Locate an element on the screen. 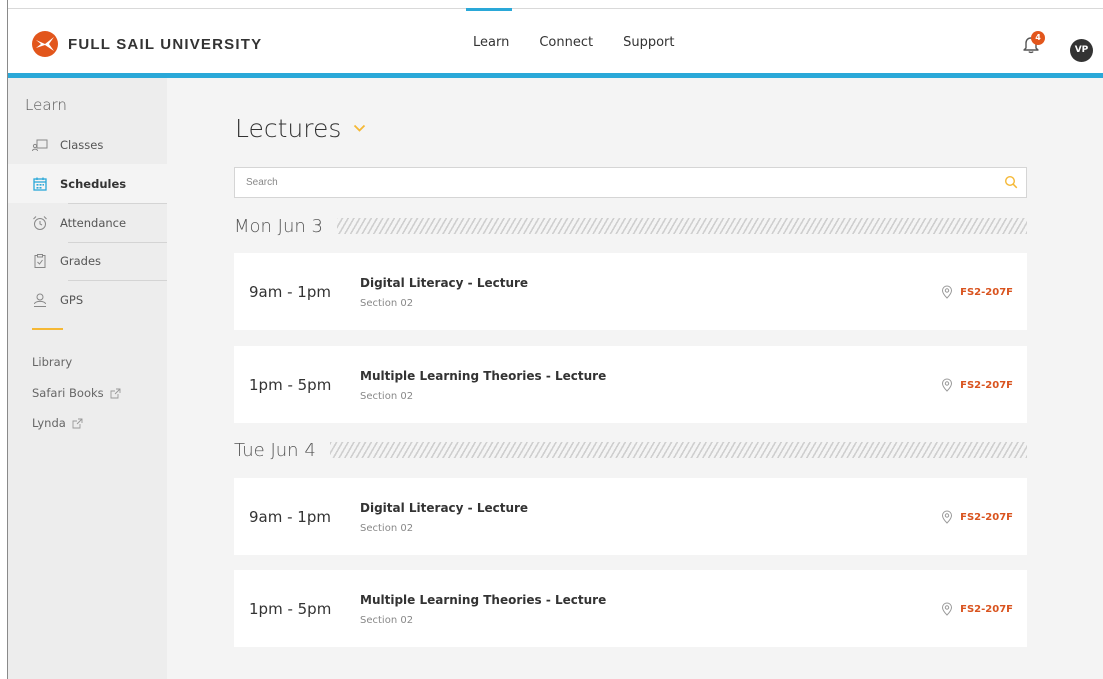 This screenshot has width=1103, height=679. calendar-icon is located at coordinates (40, 184).